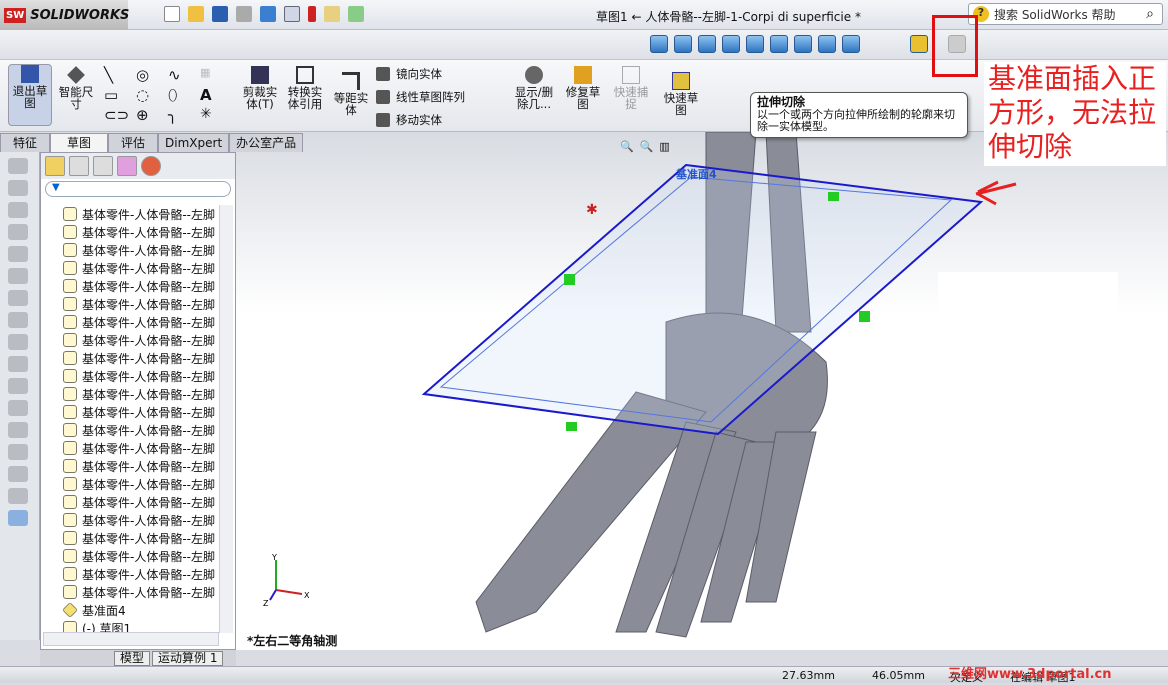  Describe the element at coordinates (266, 142) in the screenshot. I see `tab-office-products: 办公室产品` at that location.